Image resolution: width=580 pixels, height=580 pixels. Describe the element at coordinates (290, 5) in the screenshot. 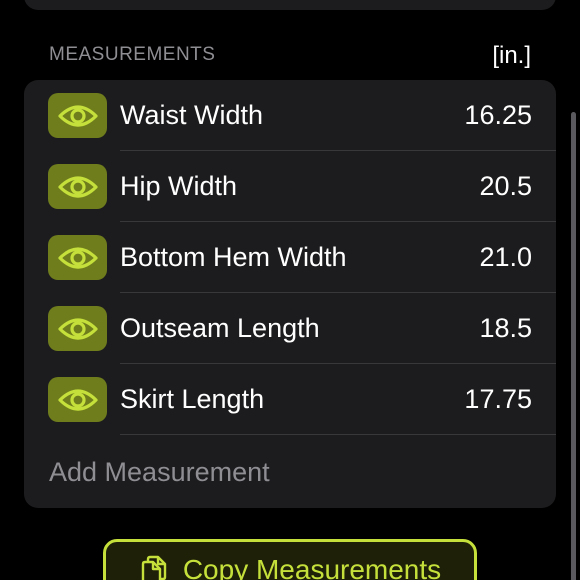

I see `previous-section-card` at that location.